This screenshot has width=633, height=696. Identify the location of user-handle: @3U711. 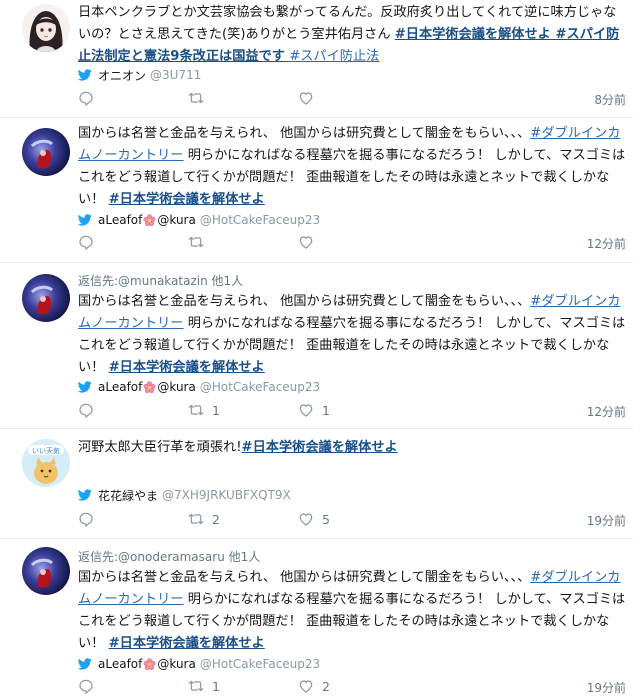
(176, 75).